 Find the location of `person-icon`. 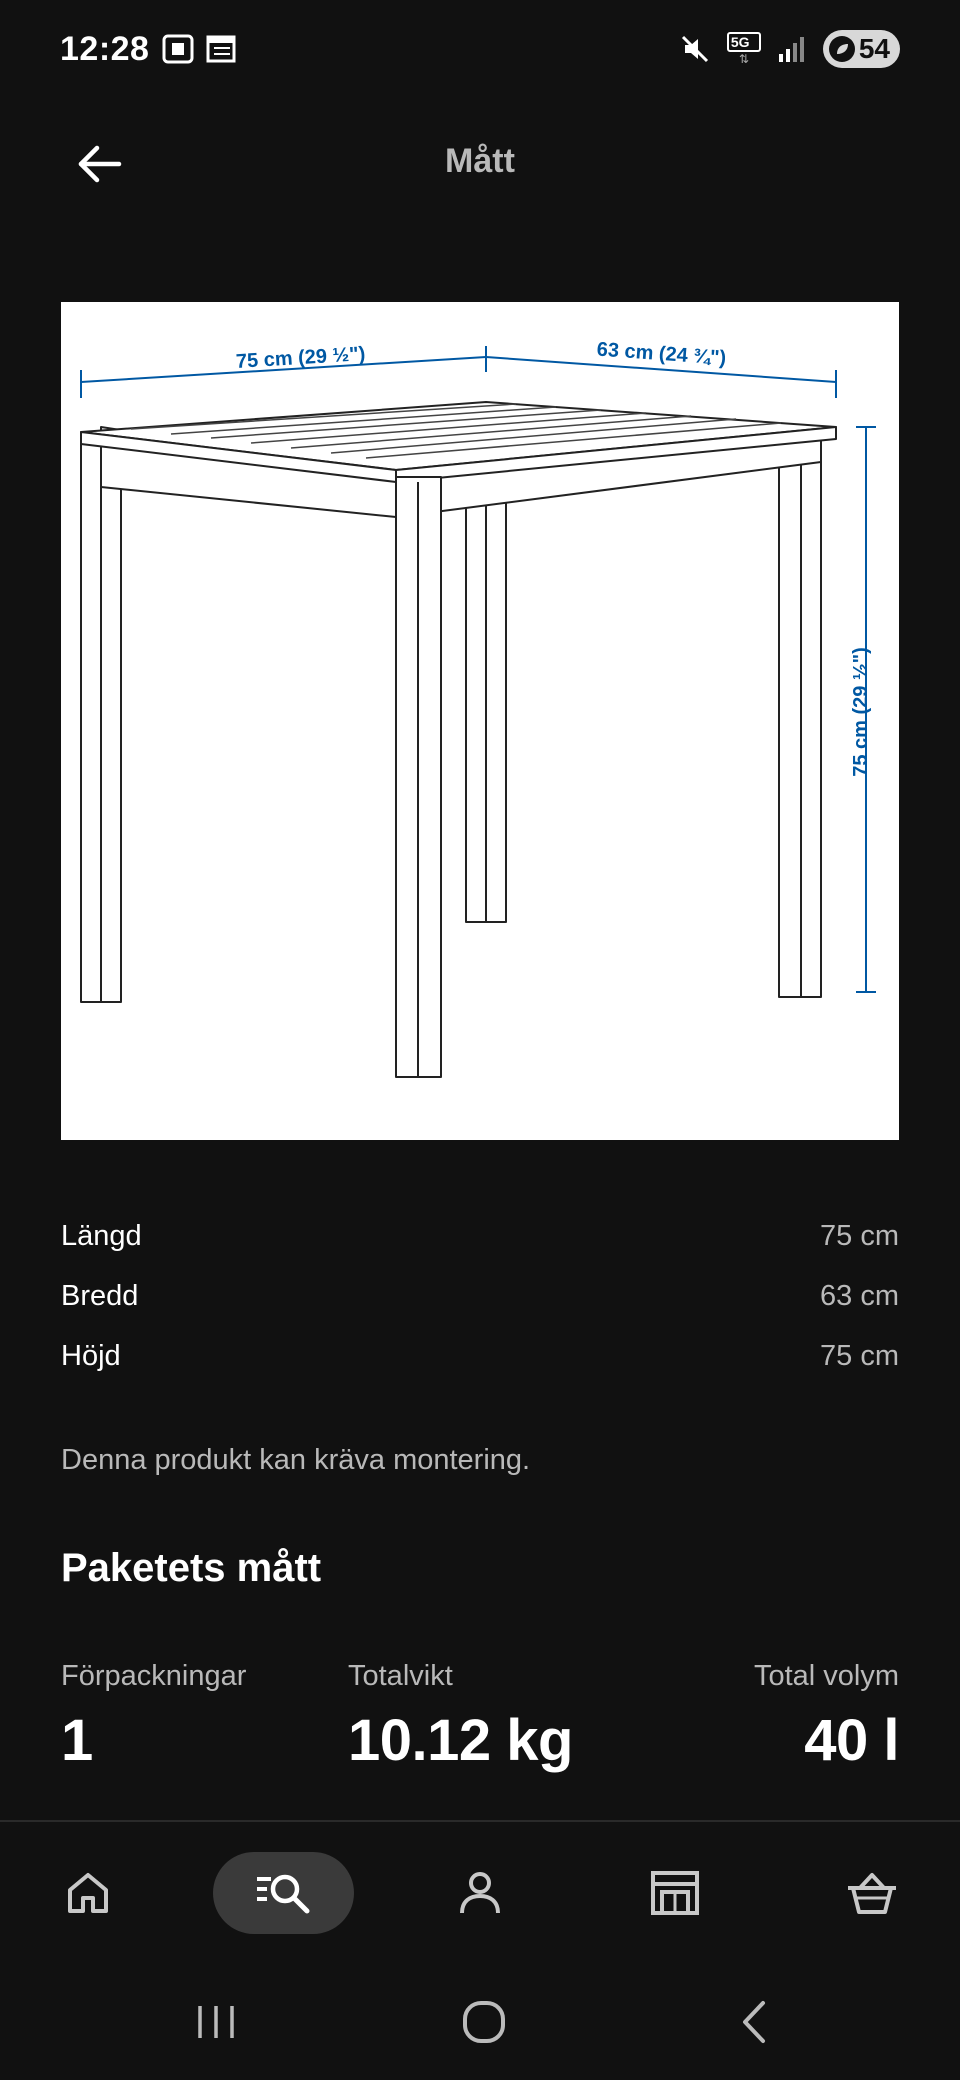

person-icon is located at coordinates (480, 1893).